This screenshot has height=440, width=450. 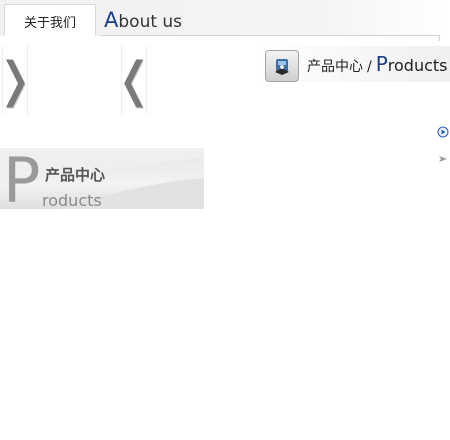 What do you see at coordinates (335, 67) in the screenshot?
I see `breadcrumb-cn: 产品中心` at bounding box center [335, 67].